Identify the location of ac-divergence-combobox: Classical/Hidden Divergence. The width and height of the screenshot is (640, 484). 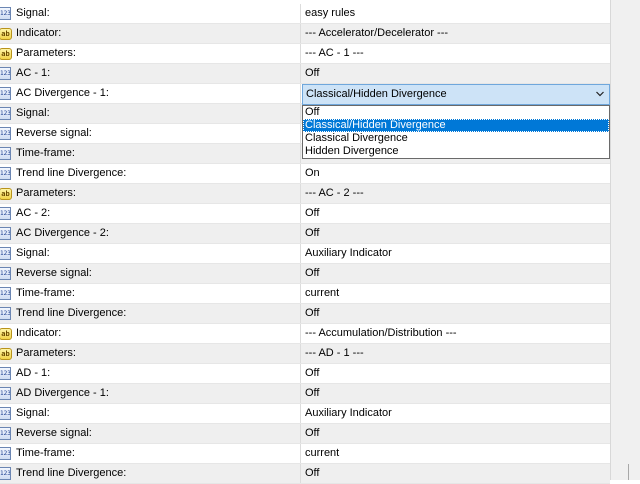
(456, 94).